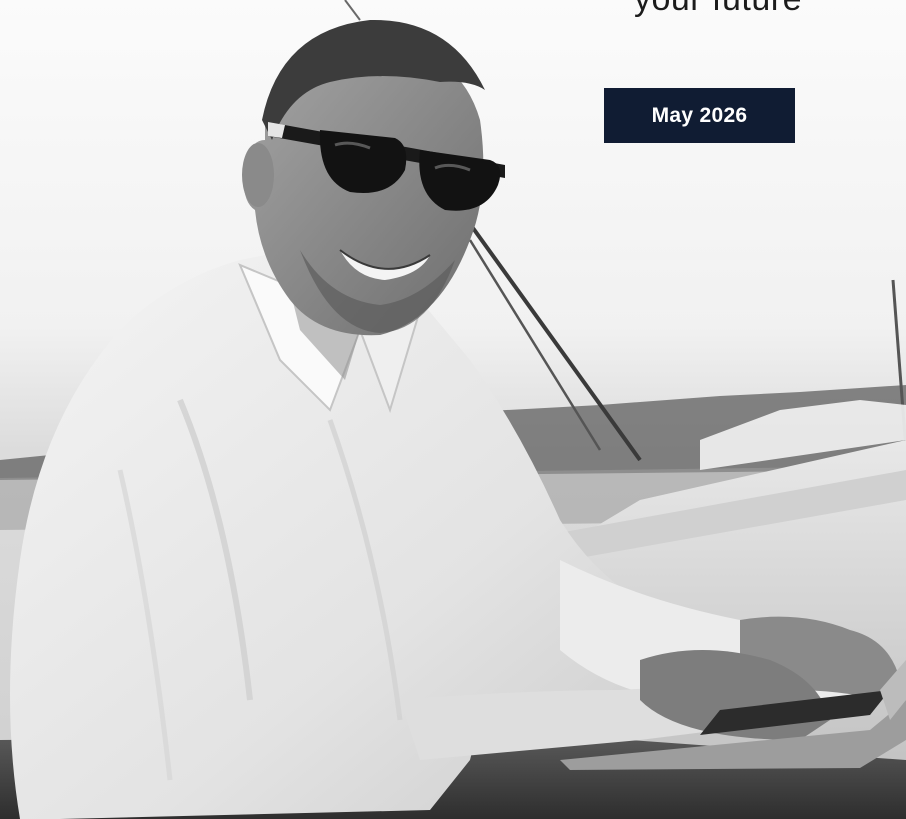  I want to click on date-badge-label: May 2026, so click(699, 115).